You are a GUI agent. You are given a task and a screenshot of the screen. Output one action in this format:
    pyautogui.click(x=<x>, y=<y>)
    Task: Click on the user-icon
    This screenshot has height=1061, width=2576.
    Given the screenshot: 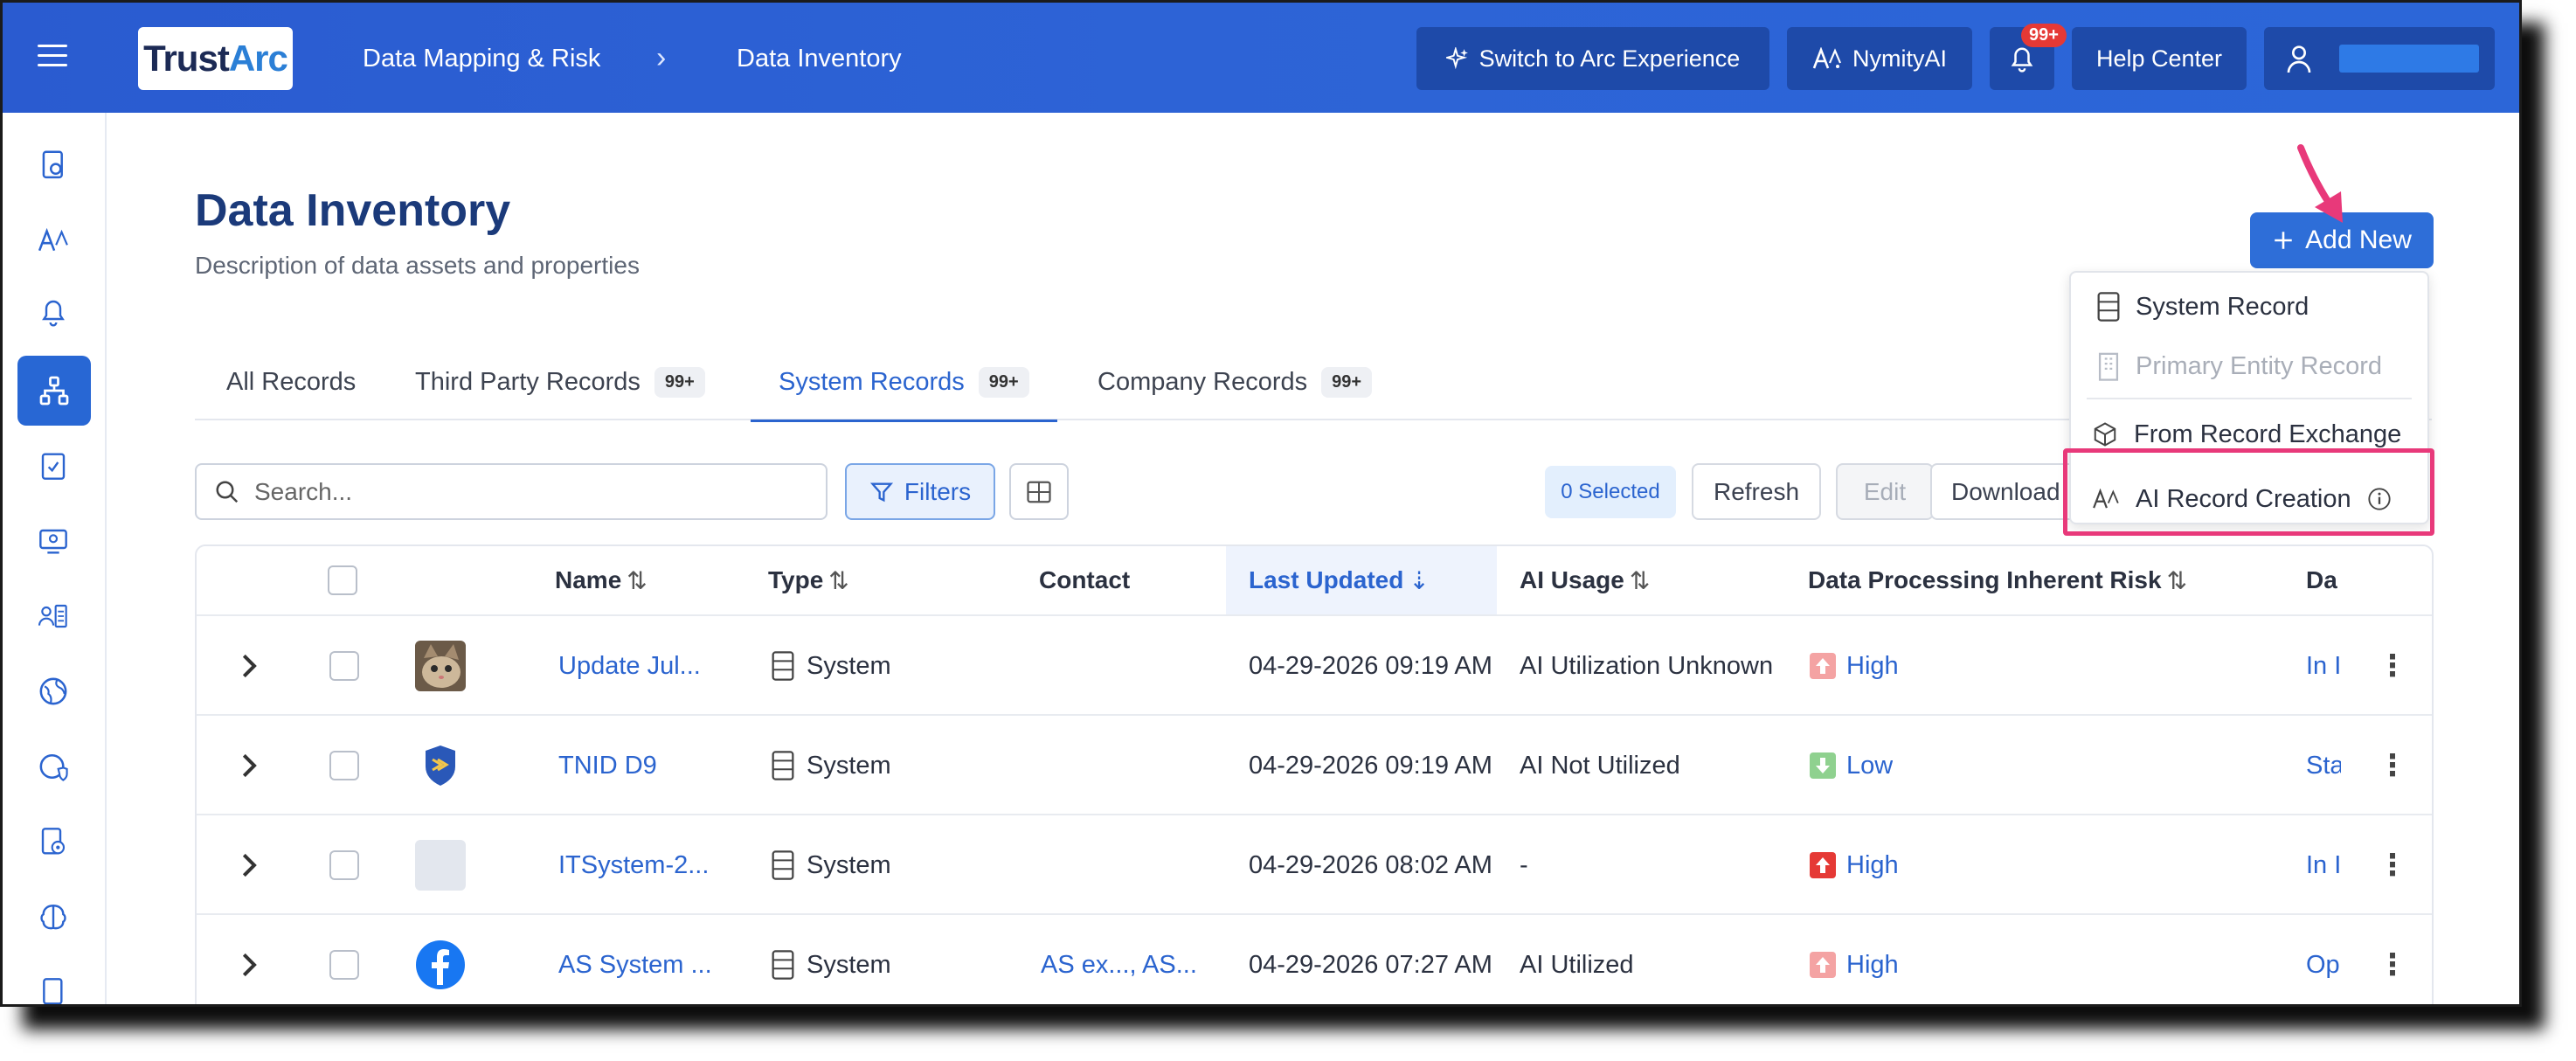 What is the action you would take?
    pyautogui.click(x=2299, y=59)
    